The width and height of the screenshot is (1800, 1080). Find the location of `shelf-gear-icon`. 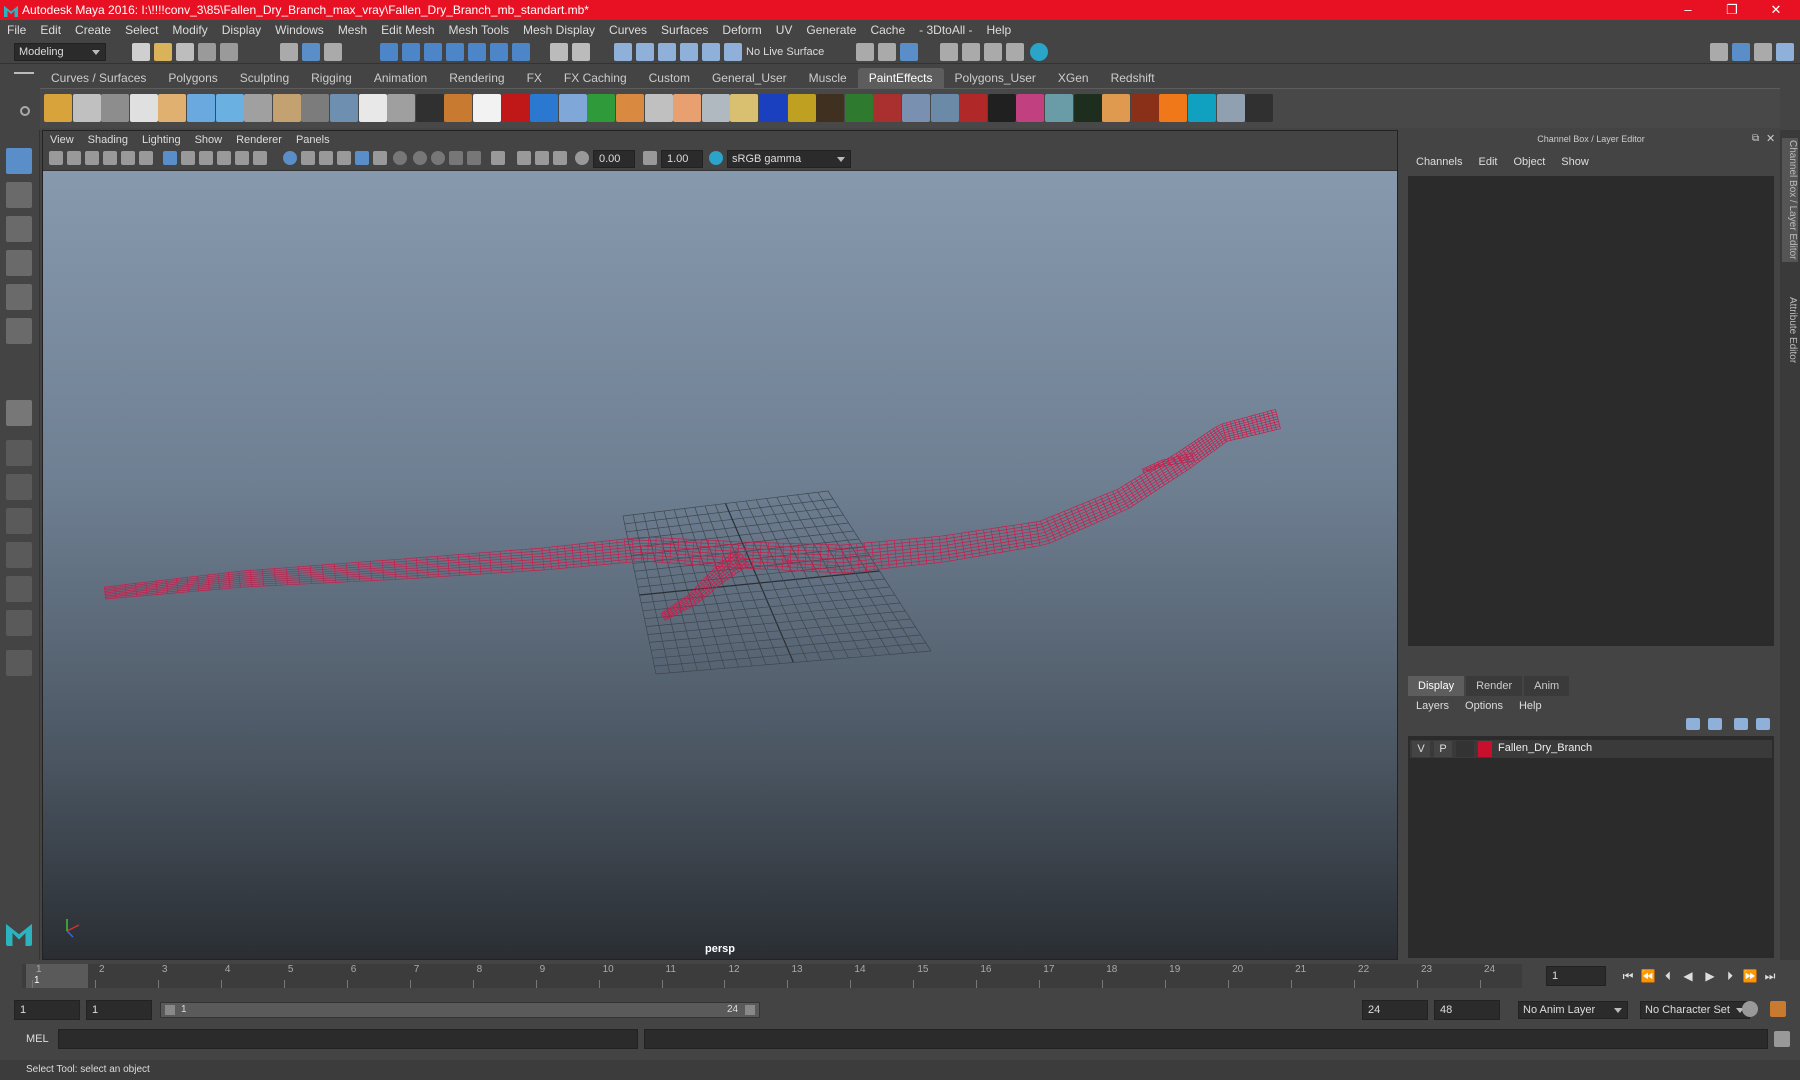

shelf-gear-icon is located at coordinates (25, 111).